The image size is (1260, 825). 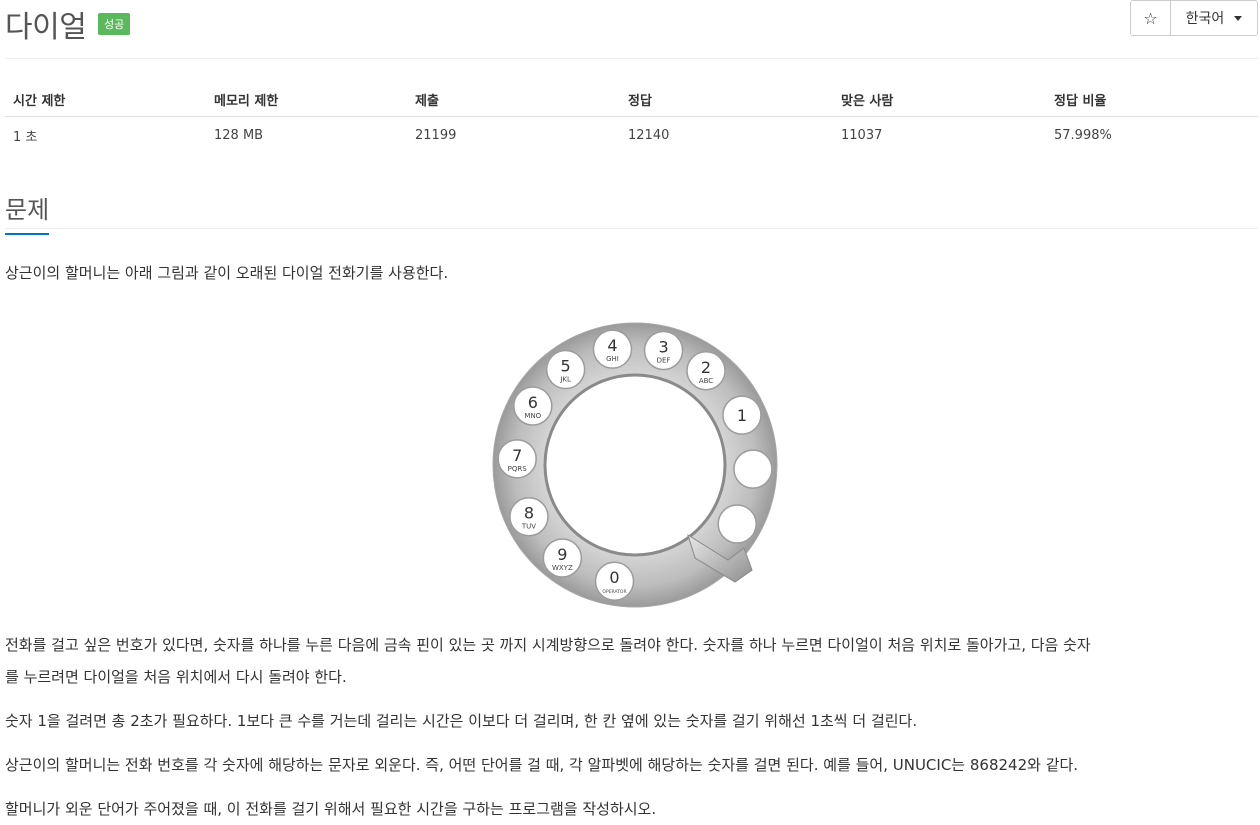 I want to click on header-button-group: ☆ 한국어, so click(x=1194, y=18).